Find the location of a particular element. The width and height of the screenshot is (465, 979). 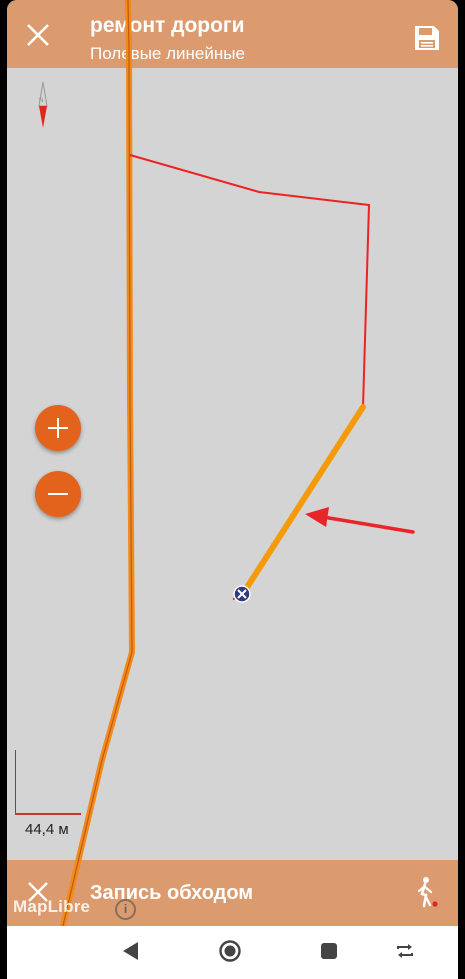

page-subtitle: Полевые линейные is located at coordinates (167, 53).